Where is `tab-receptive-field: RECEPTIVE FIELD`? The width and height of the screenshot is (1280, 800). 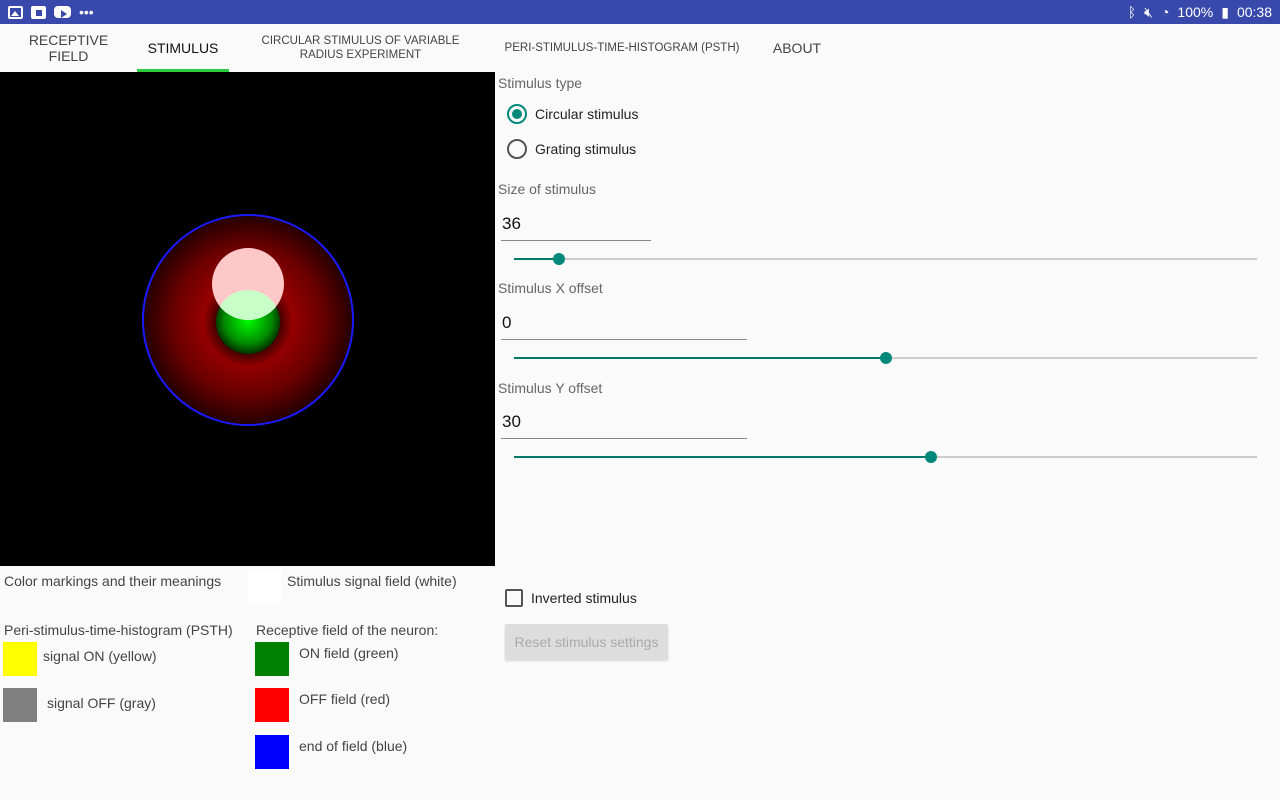 tab-receptive-field: RECEPTIVE FIELD is located at coordinates (68, 48).